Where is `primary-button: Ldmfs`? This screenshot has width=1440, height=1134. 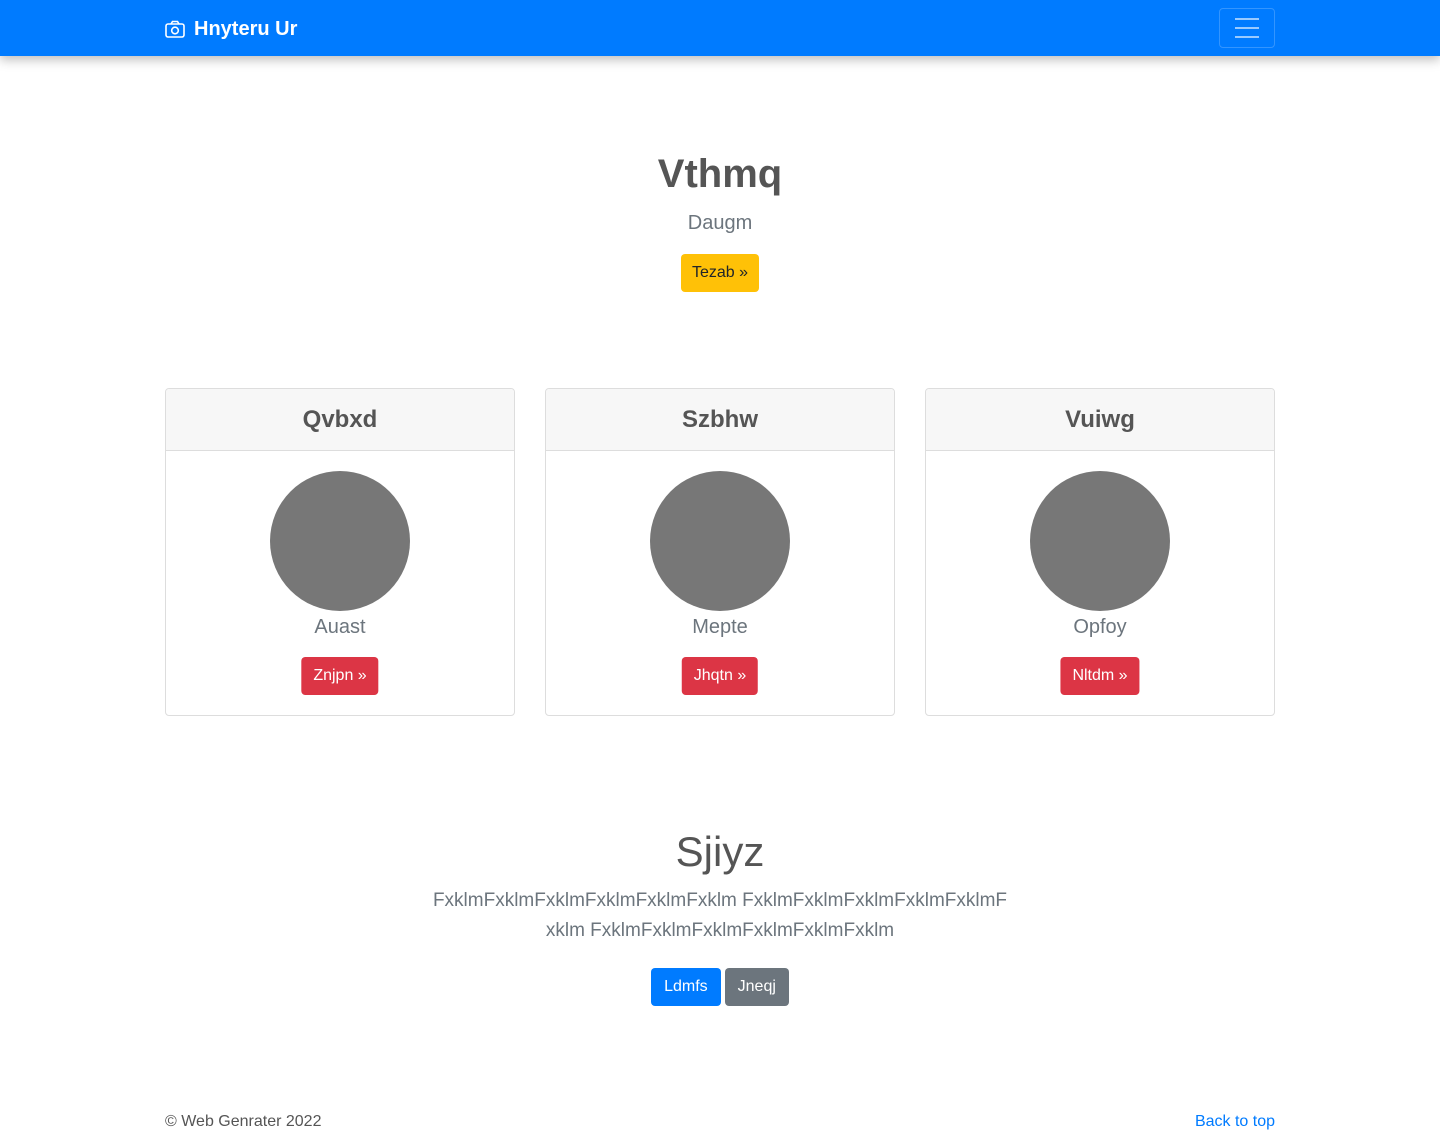 primary-button: Ldmfs is located at coordinates (686, 987).